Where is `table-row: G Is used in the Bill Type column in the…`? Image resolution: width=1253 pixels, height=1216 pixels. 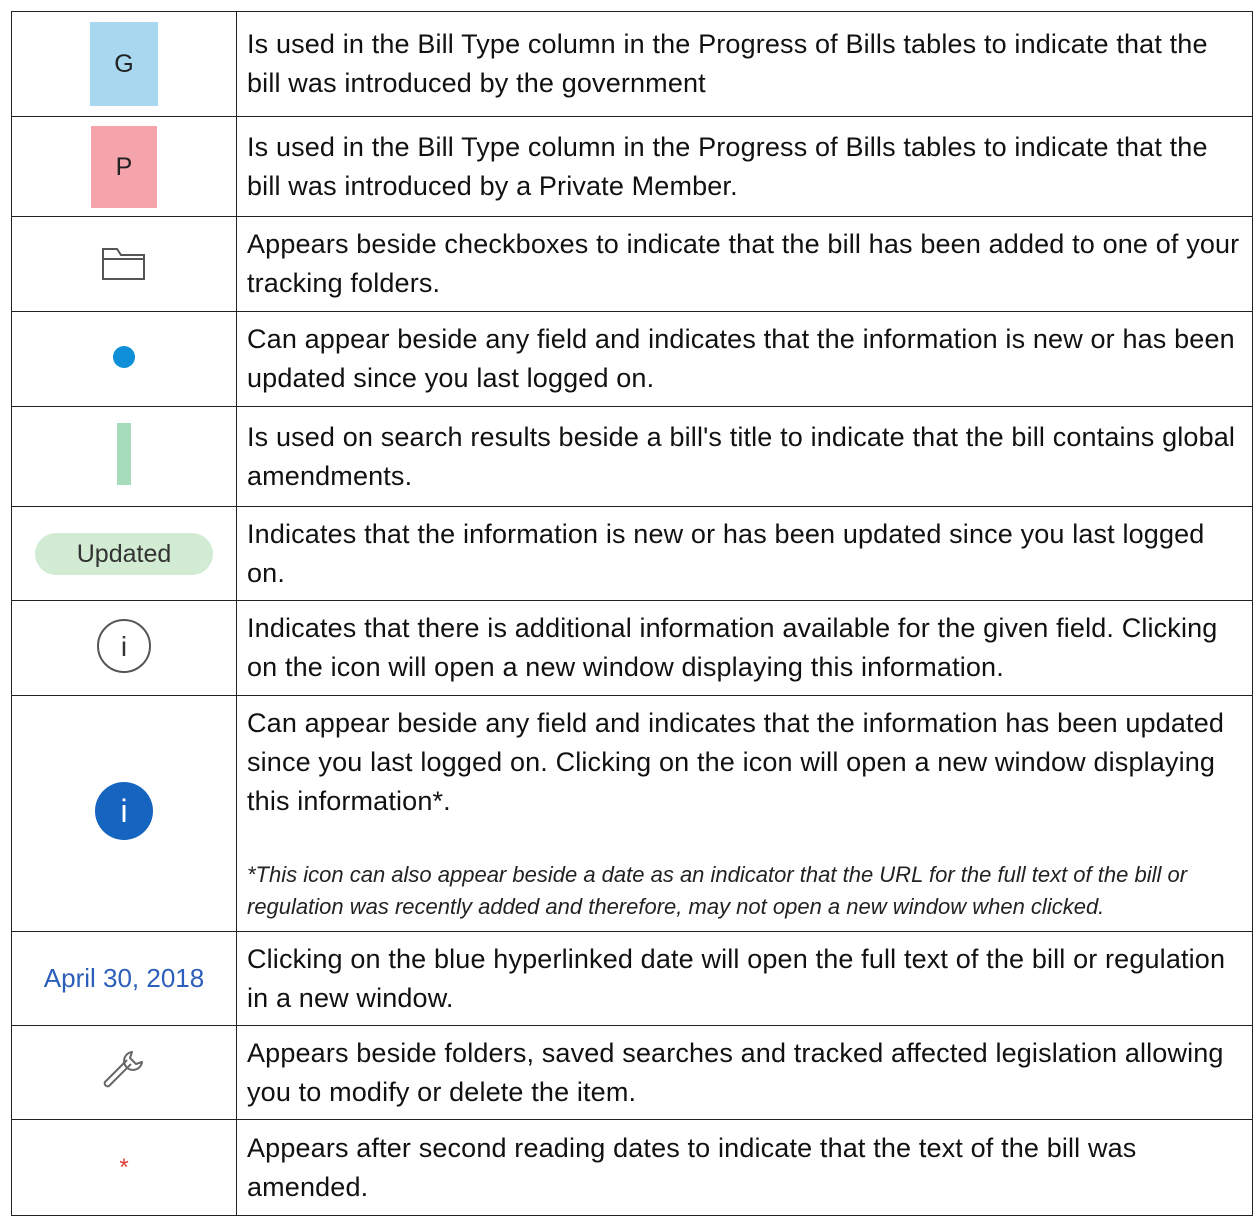
table-row: G Is used in the Bill Type column in the… is located at coordinates (632, 64).